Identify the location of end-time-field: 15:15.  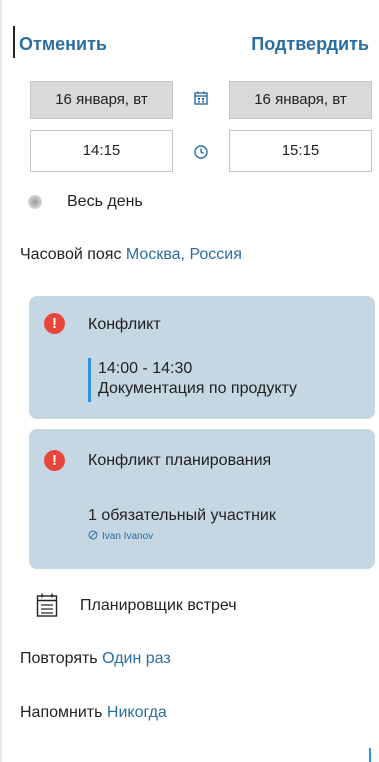
(300, 151).